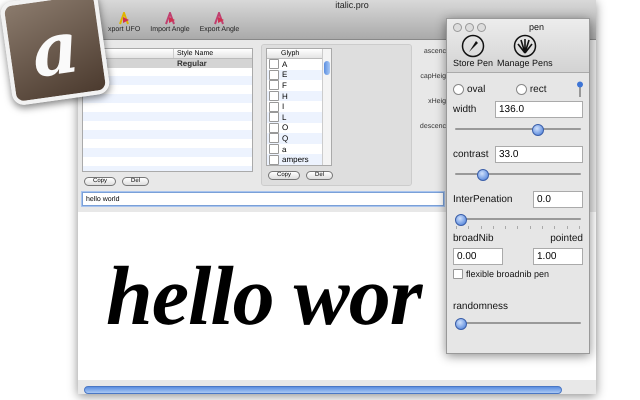  What do you see at coordinates (471, 154) in the screenshot?
I see `field-label: contrast` at bounding box center [471, 154].